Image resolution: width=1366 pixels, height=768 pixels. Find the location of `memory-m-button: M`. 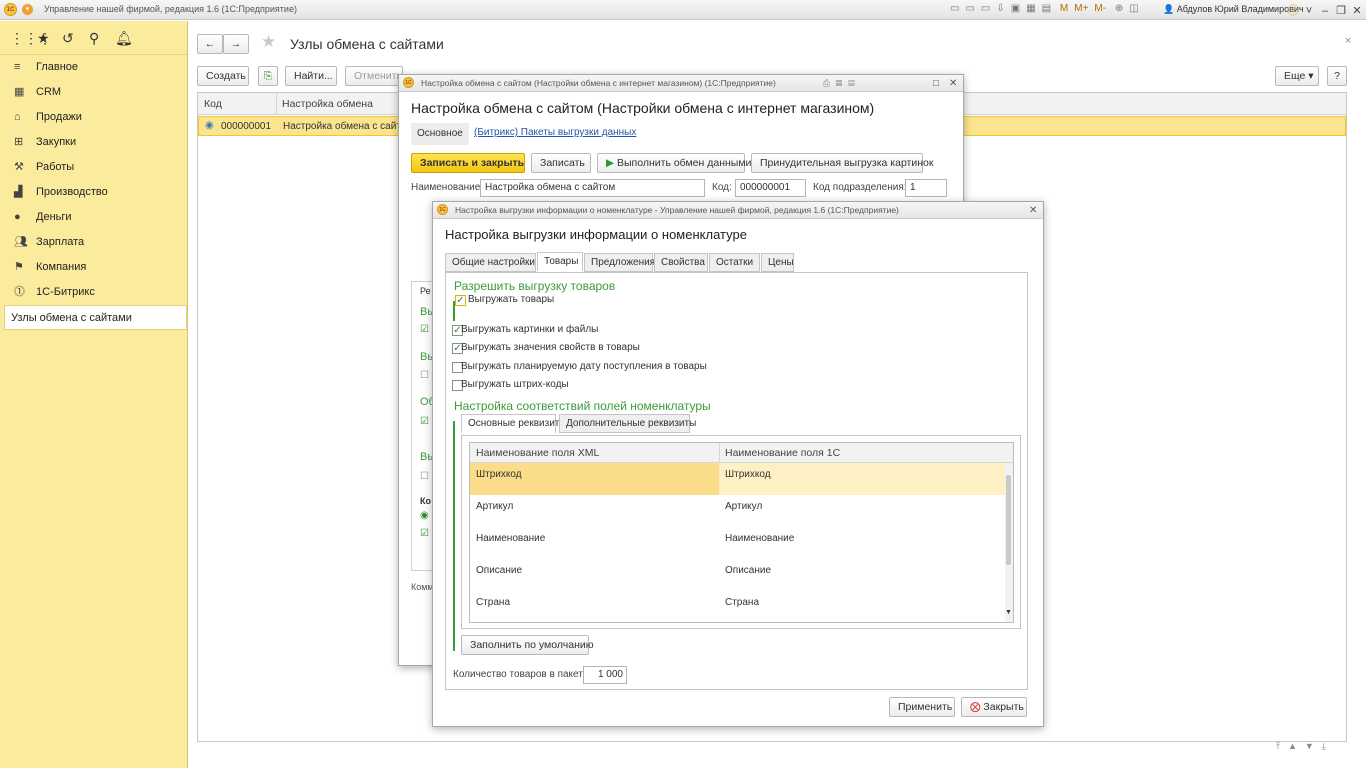

memory-m-button: M is located at coordinates (1064, 8).